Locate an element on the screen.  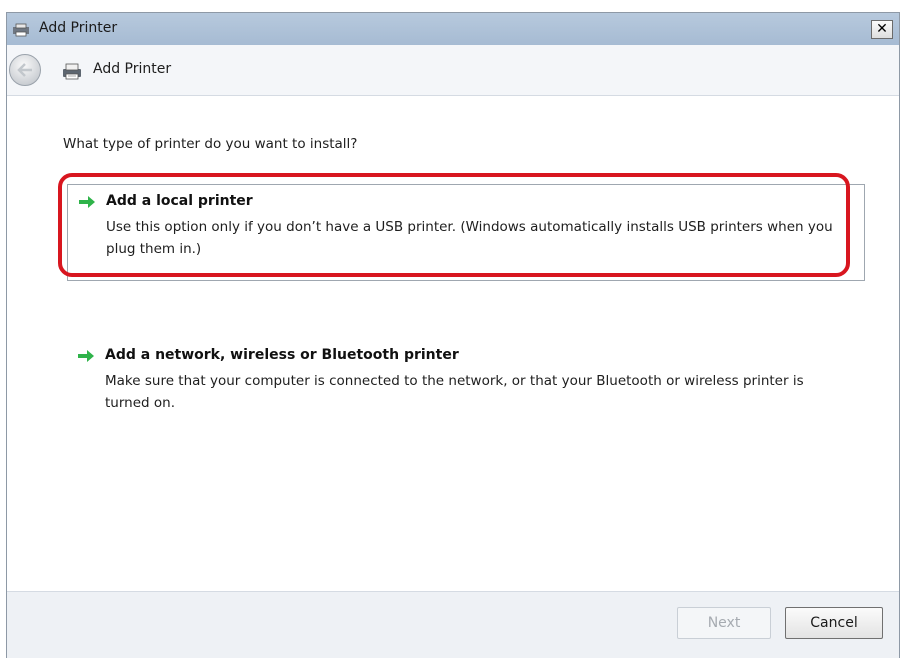
cancel-button: Cancel is located at coordinates (834, 623).